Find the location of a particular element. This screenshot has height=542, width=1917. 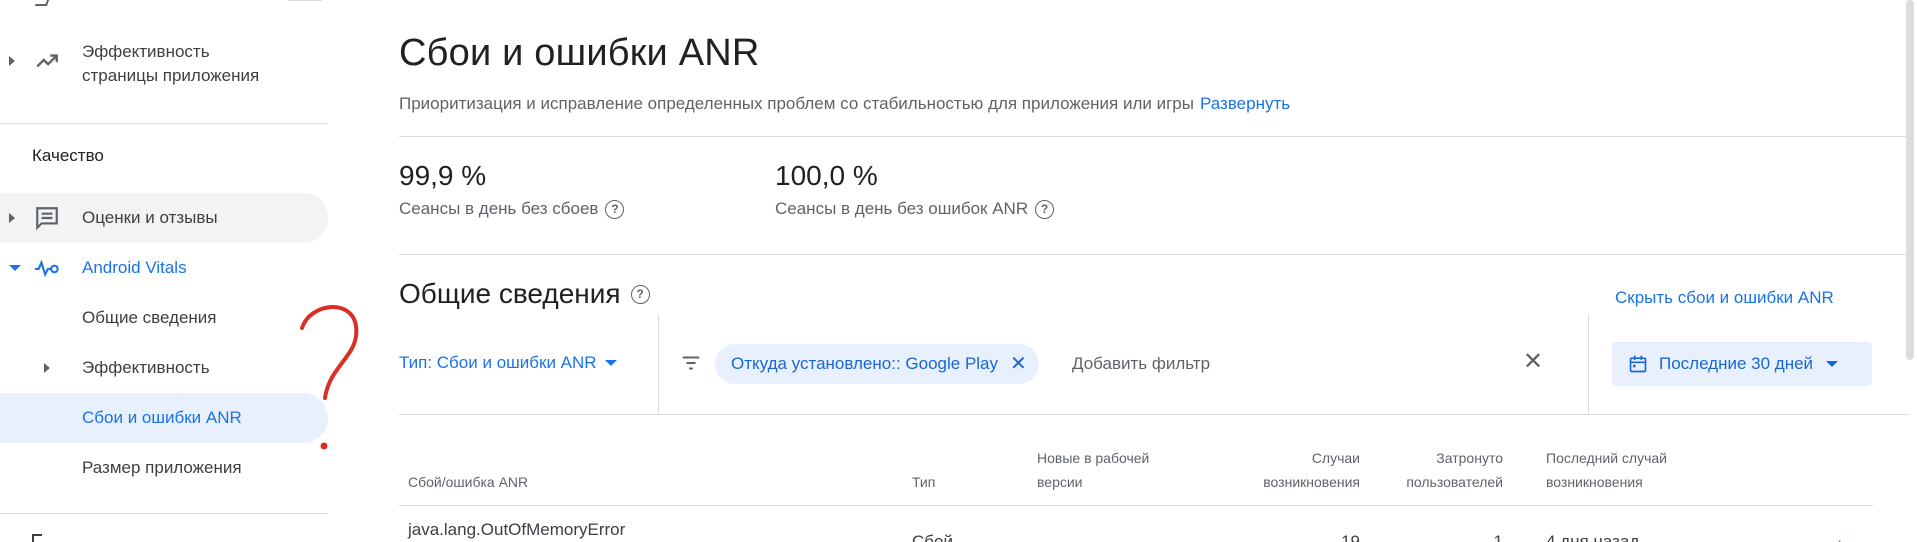

column-header-type: Тип is located at coordinates (923, 482).